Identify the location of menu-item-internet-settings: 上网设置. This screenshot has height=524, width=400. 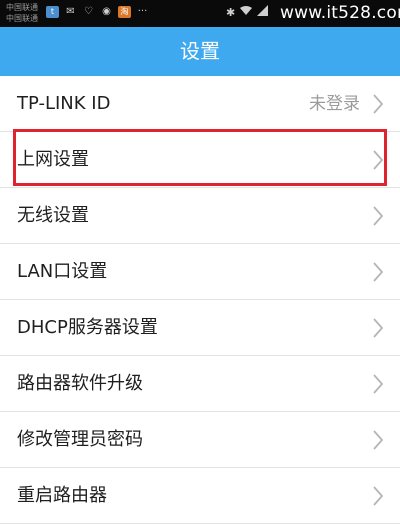
(200, 160).